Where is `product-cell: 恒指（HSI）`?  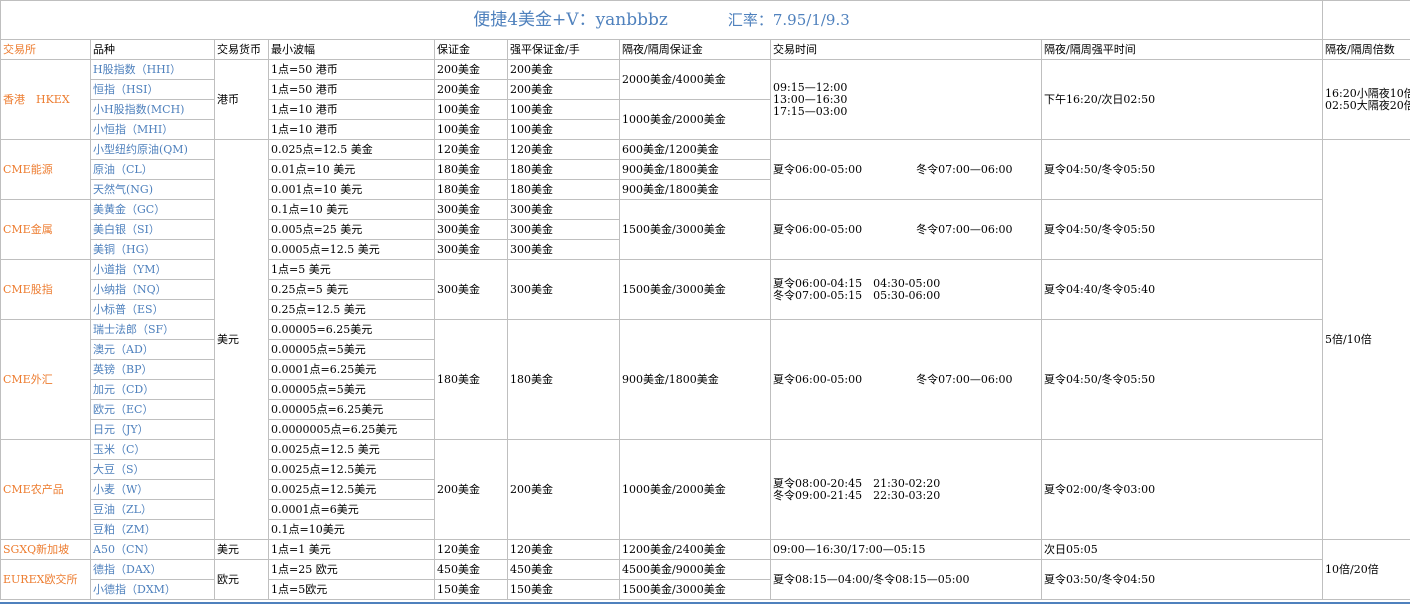
product-cell: 恒指（HSI） is located at coordinates (152, 89).